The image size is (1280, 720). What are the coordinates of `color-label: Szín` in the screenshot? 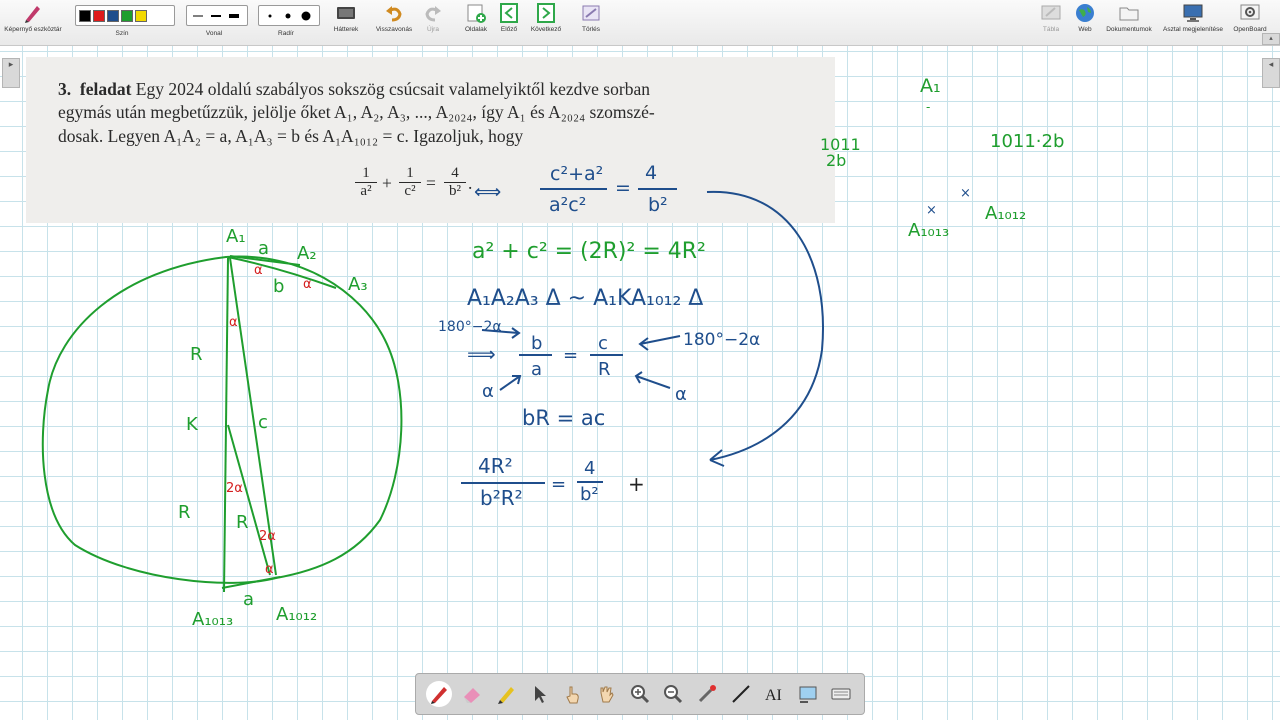 It's located at (122, 33).